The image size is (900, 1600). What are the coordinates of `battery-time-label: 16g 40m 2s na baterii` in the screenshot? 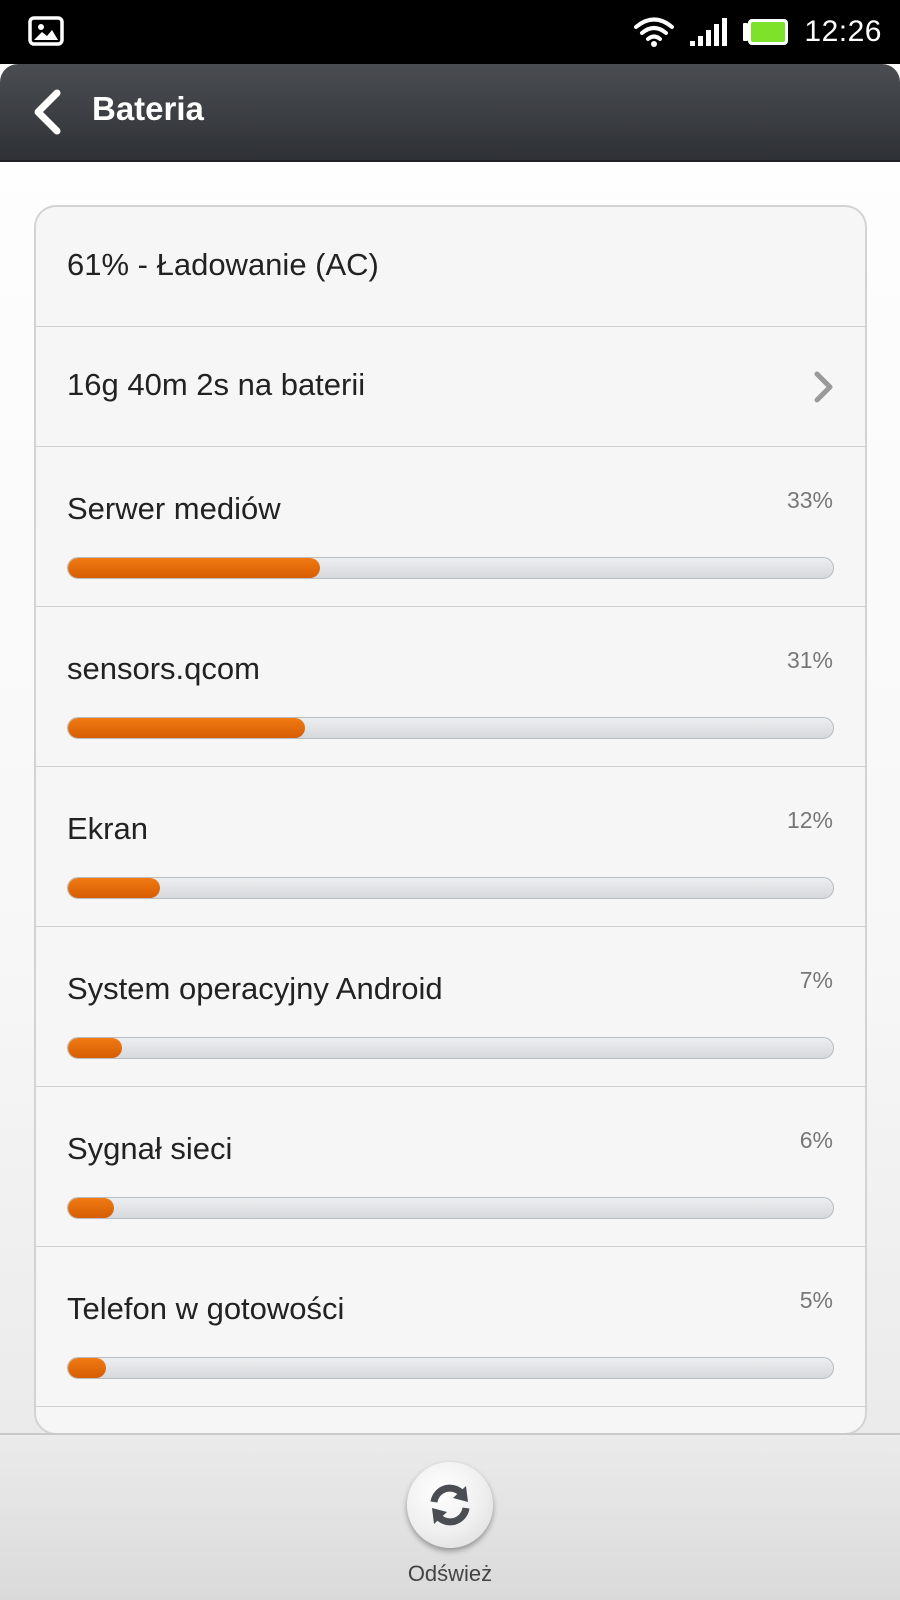 It's located at (216, 384).